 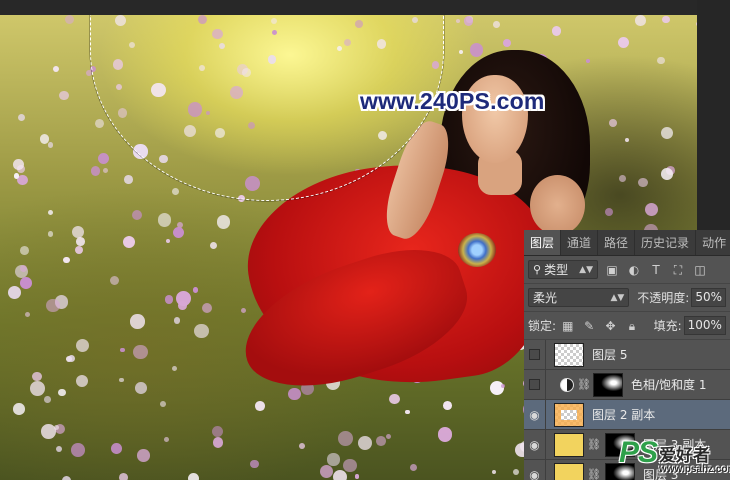 What do you see at coordinates (631, 326) in the screenshot?
I see `lock-all-icon: 🔒︎` at bounding box center [631, 326].